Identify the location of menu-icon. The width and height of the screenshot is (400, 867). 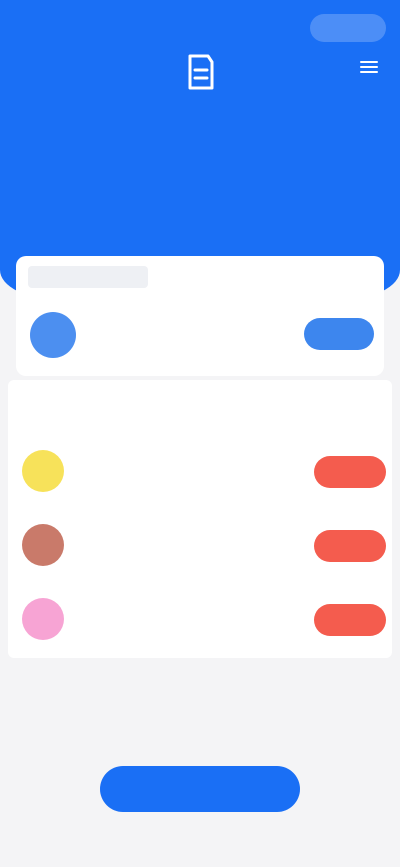
(369, 67).